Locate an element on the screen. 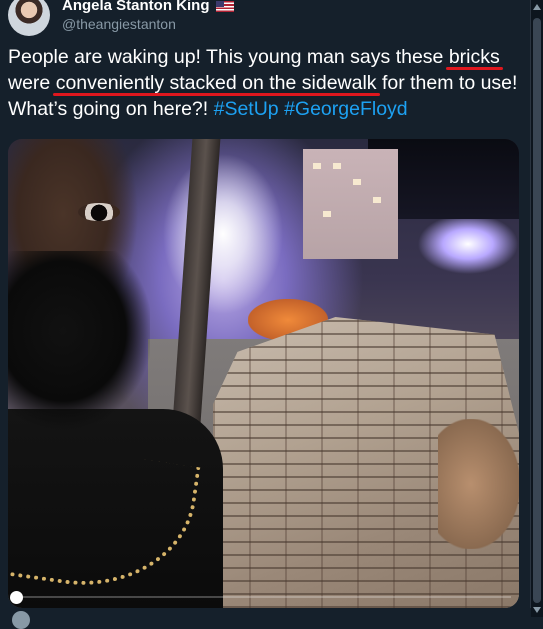  annotated-phrase-sidewalk: conveniently stacked on the sidewalk is located at coordinates (216, 83).